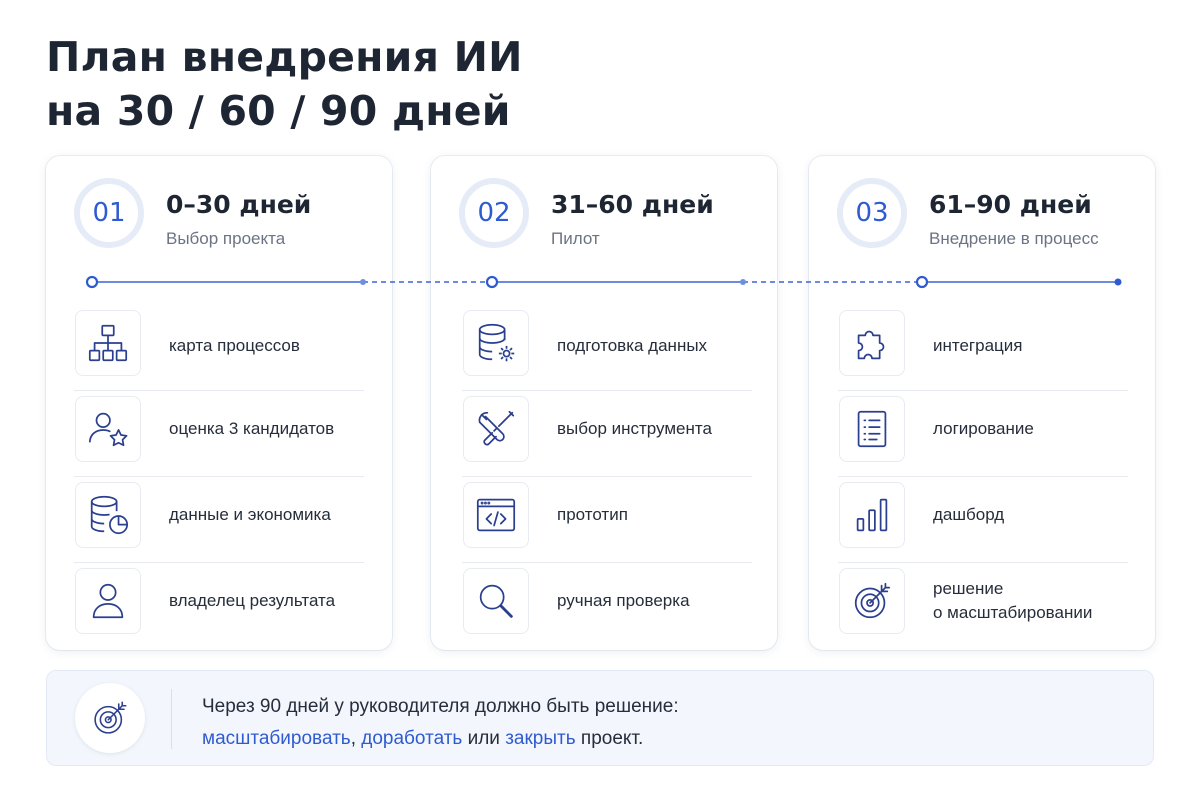 This screenshot has height=800, width=1200. Describe the element at coordinates (623, 600) in the screenshot. I see `list-item-label: ручная проверка` at that location.